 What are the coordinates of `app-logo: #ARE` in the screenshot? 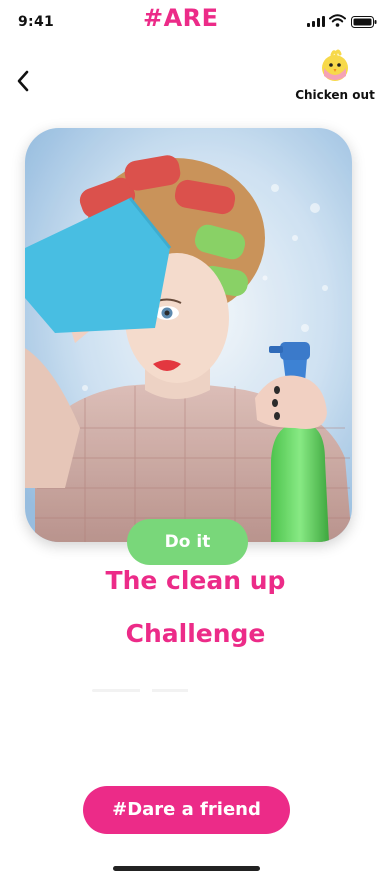 It's located at (181, 18).